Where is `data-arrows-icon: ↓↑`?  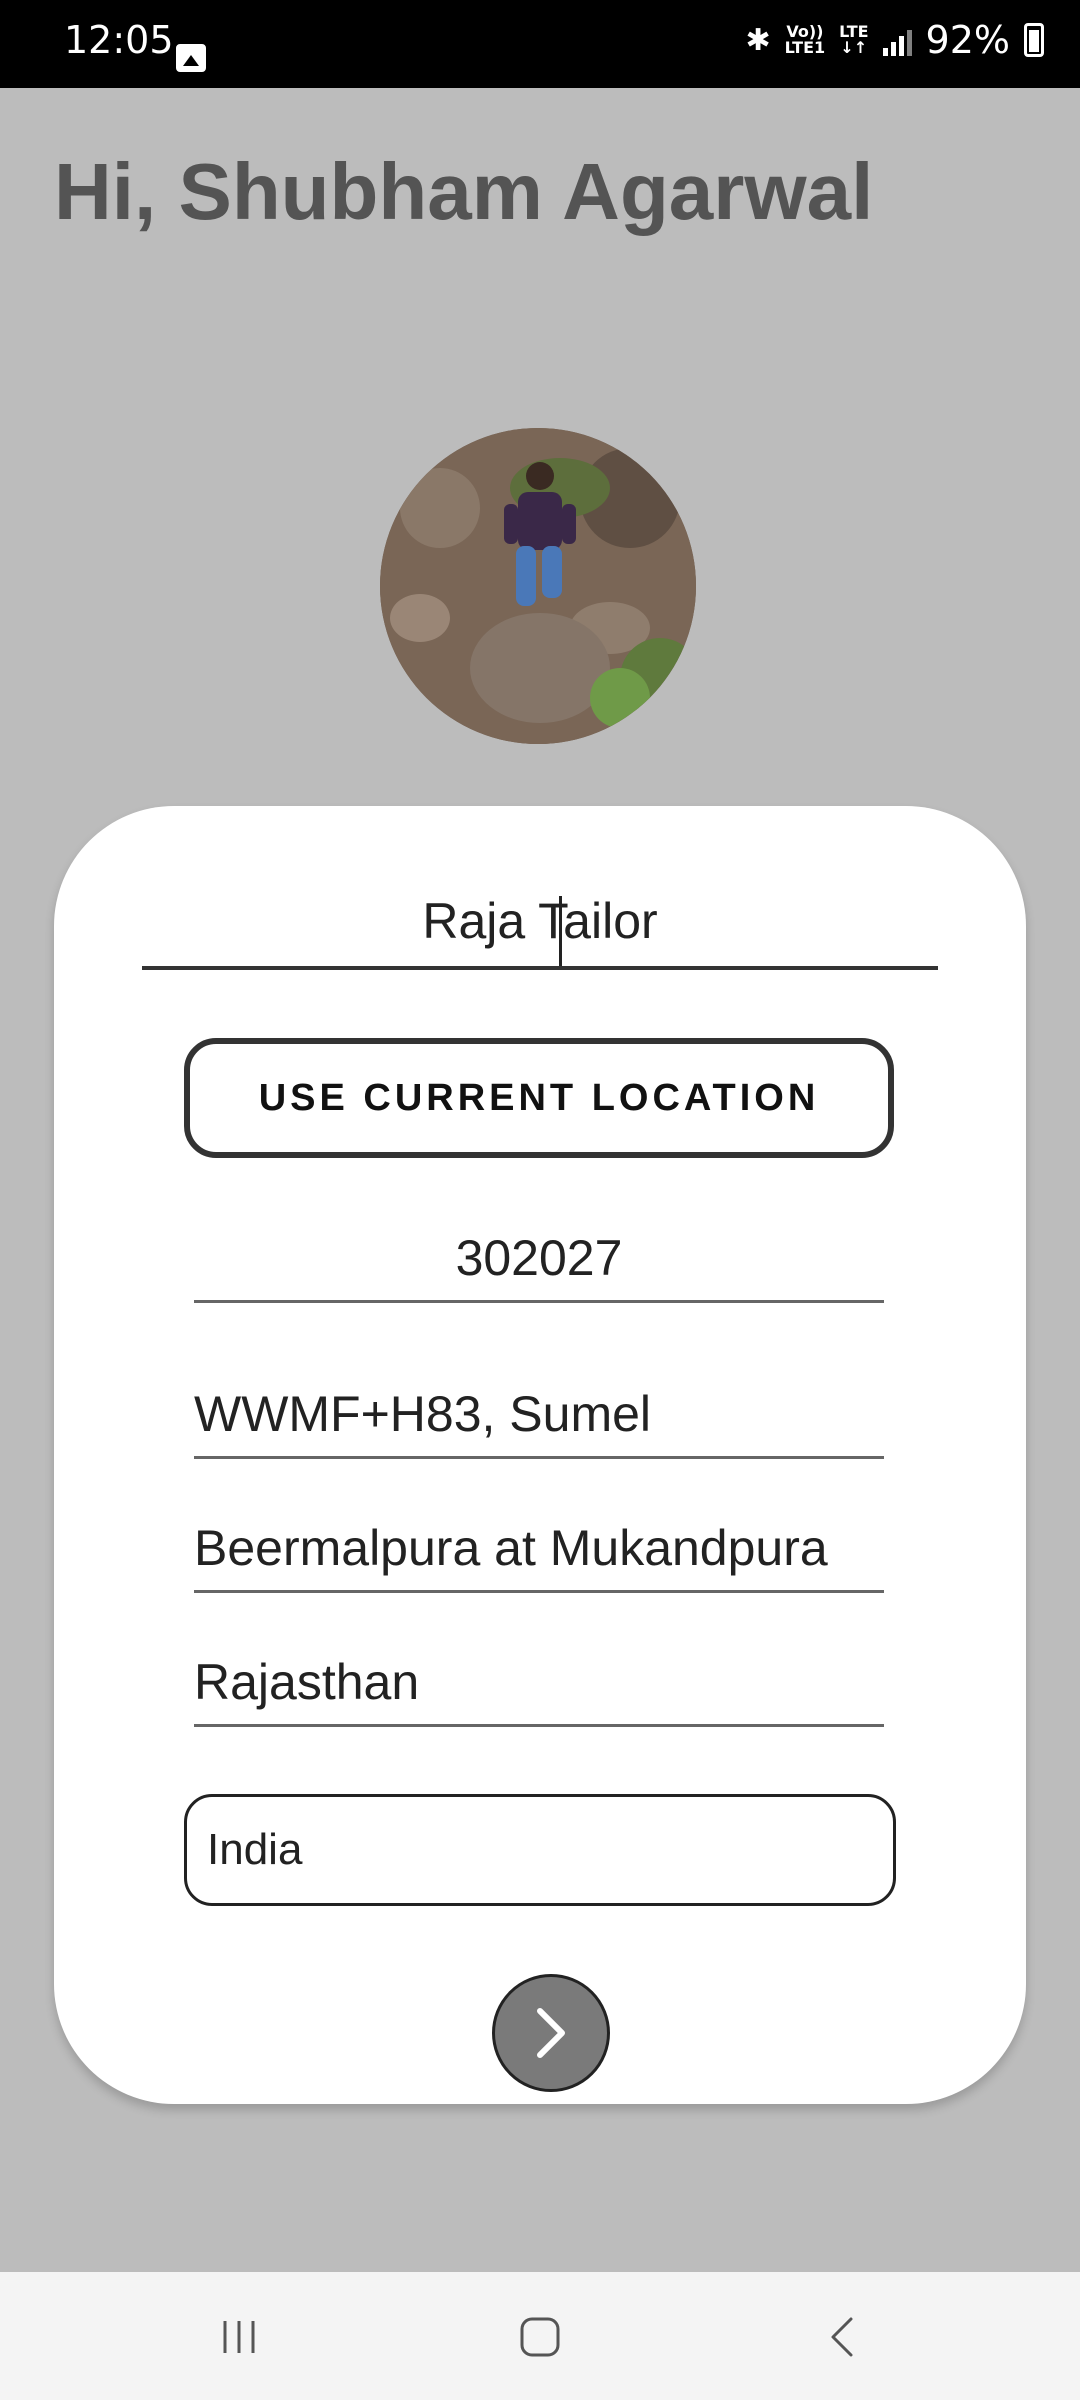 data-arrows-icon: ↓↑ is located at coordinates (854, 47).